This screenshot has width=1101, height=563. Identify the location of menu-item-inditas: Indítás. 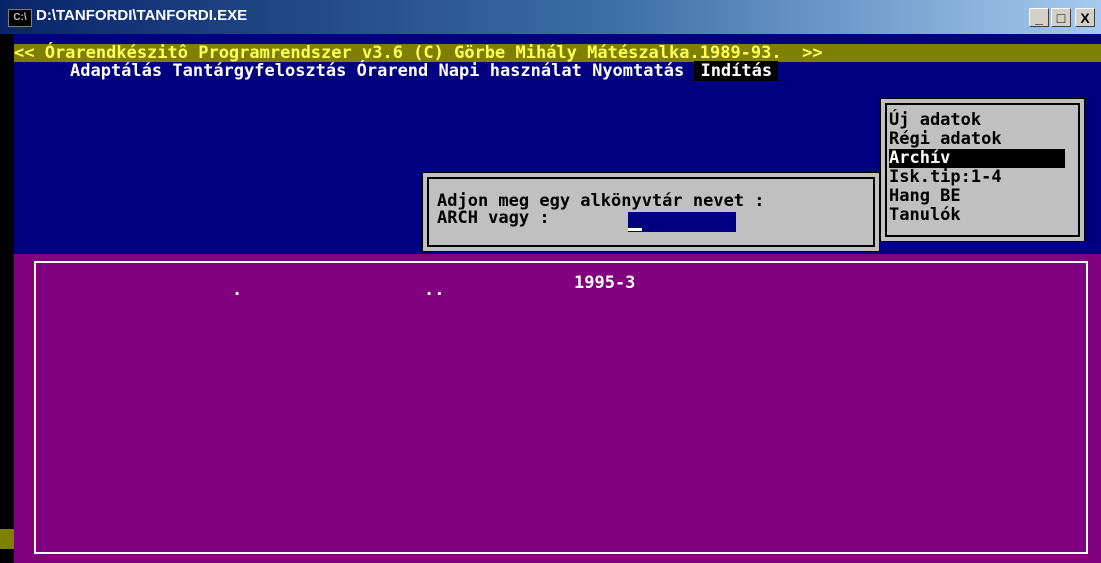
(736, 71).